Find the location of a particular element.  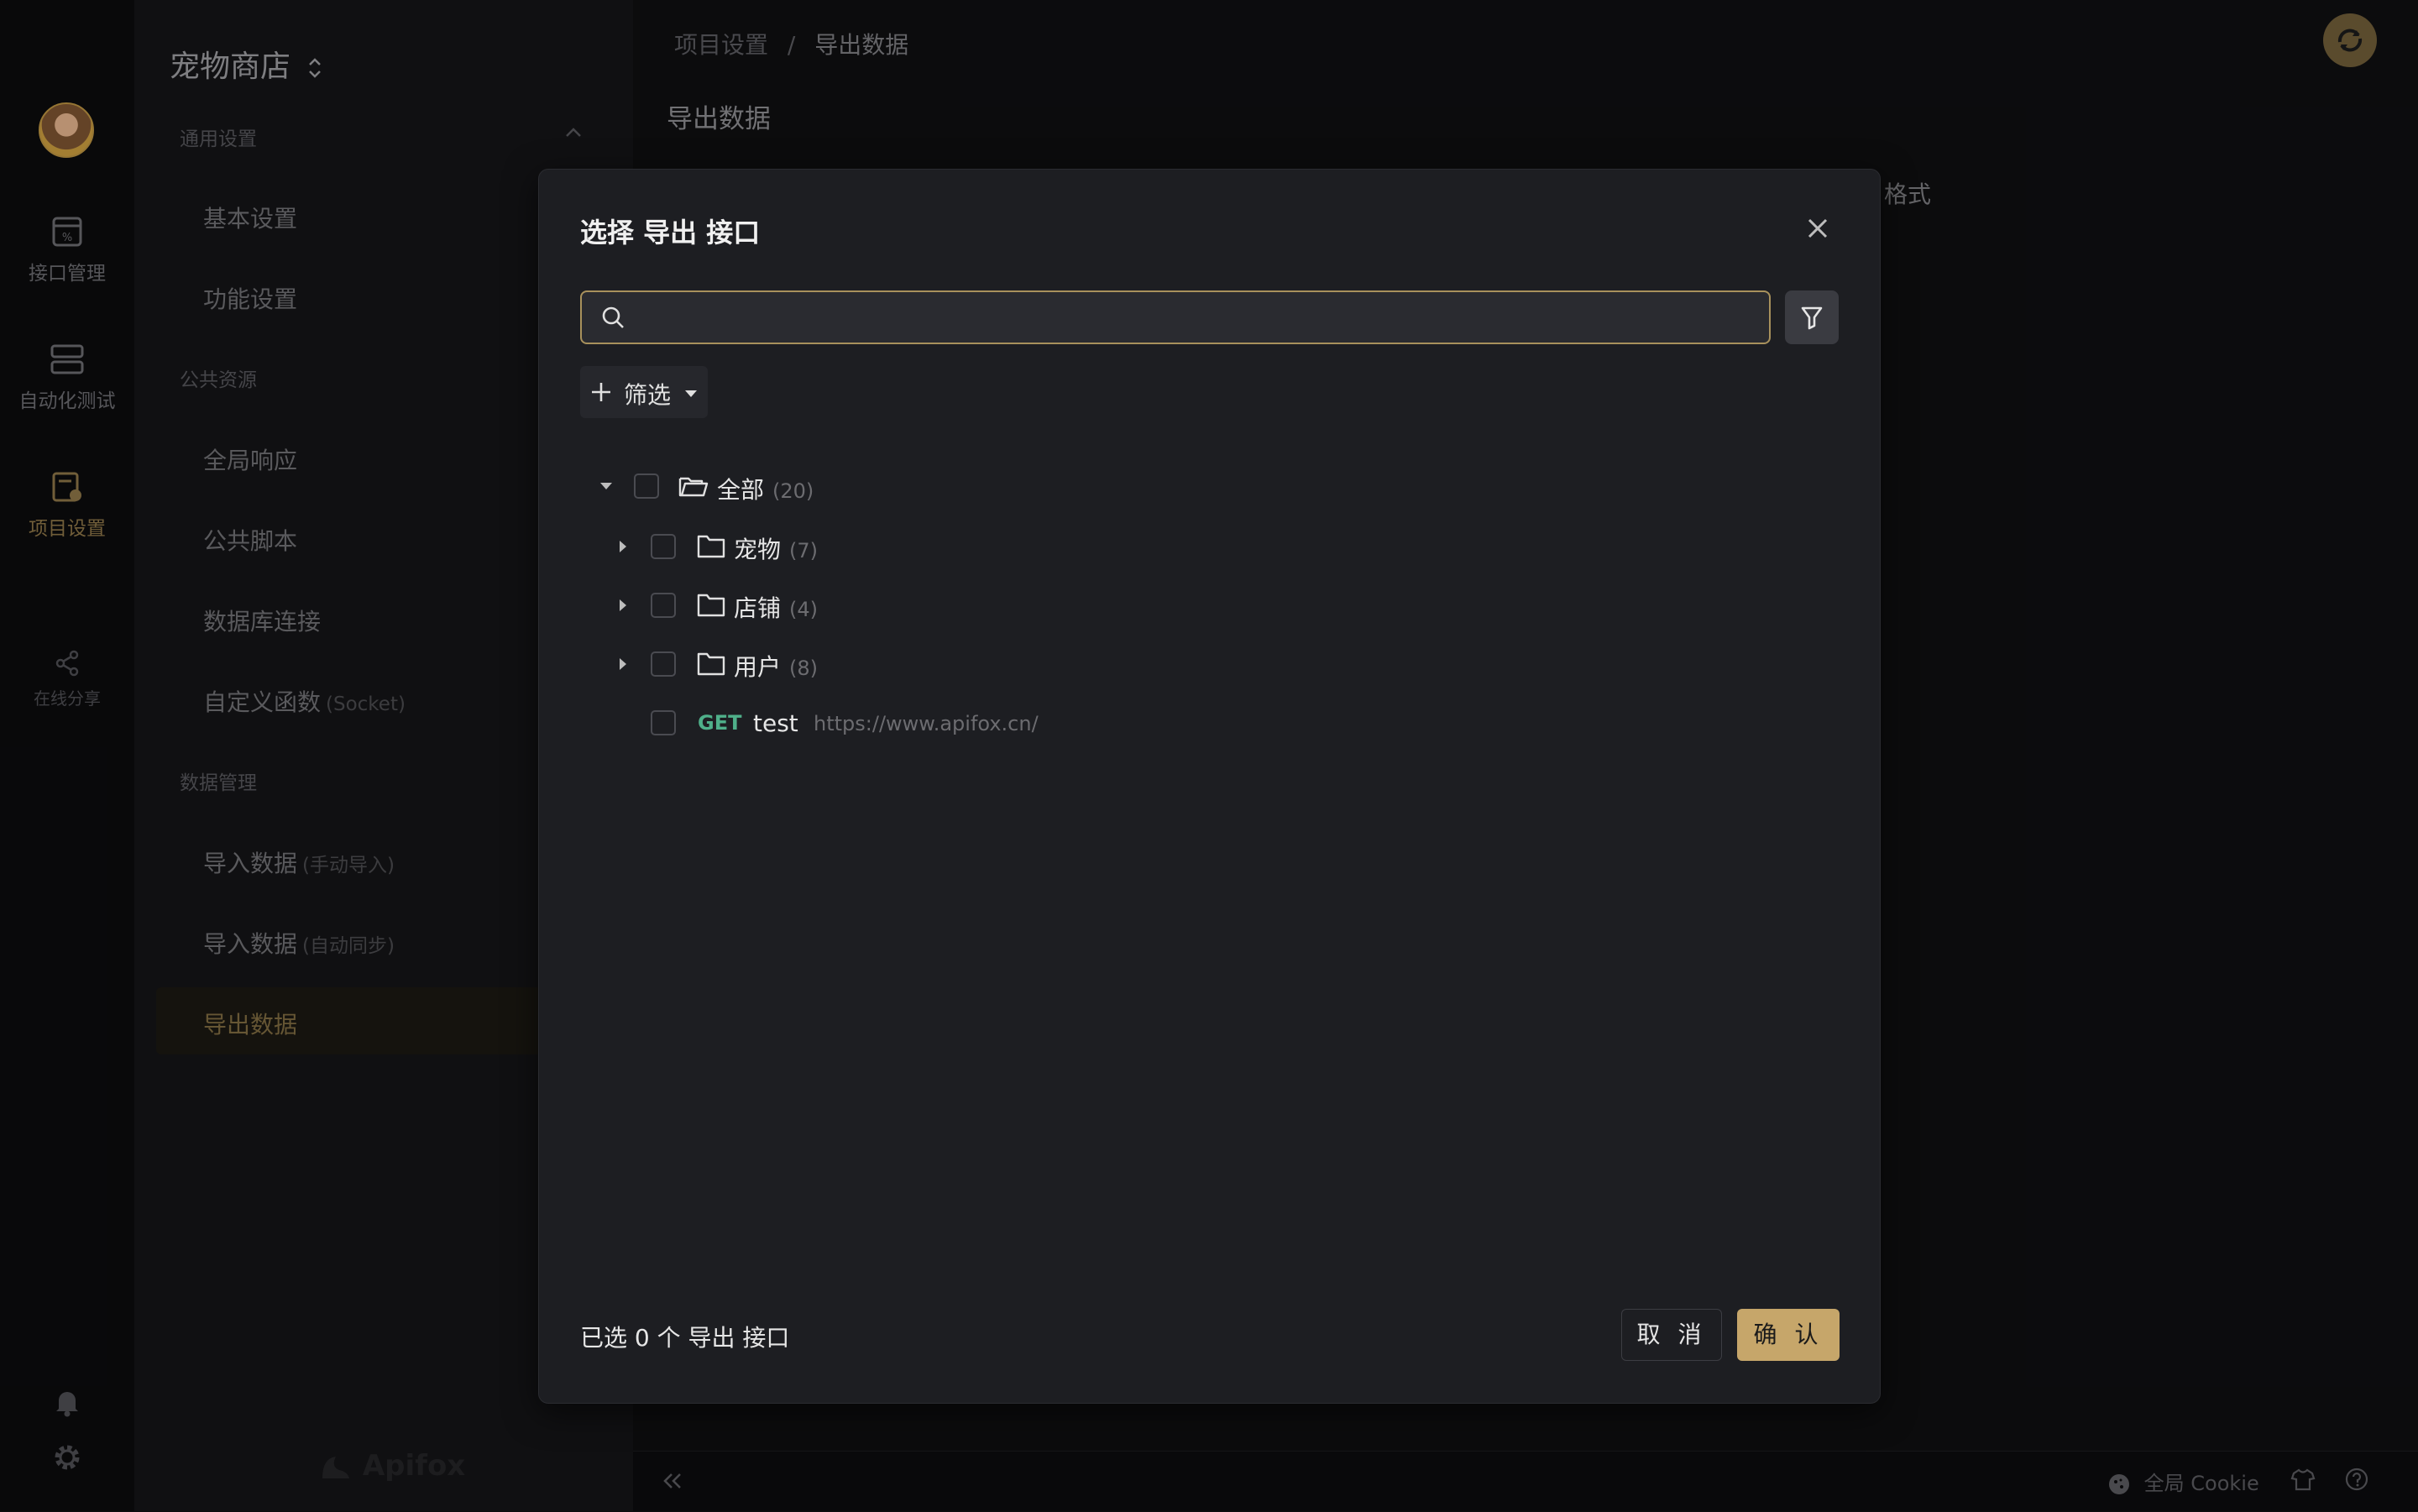

tree-row-endpoint: GET test https://www.apifox.cn/ is located at coordinates (1209, 723).